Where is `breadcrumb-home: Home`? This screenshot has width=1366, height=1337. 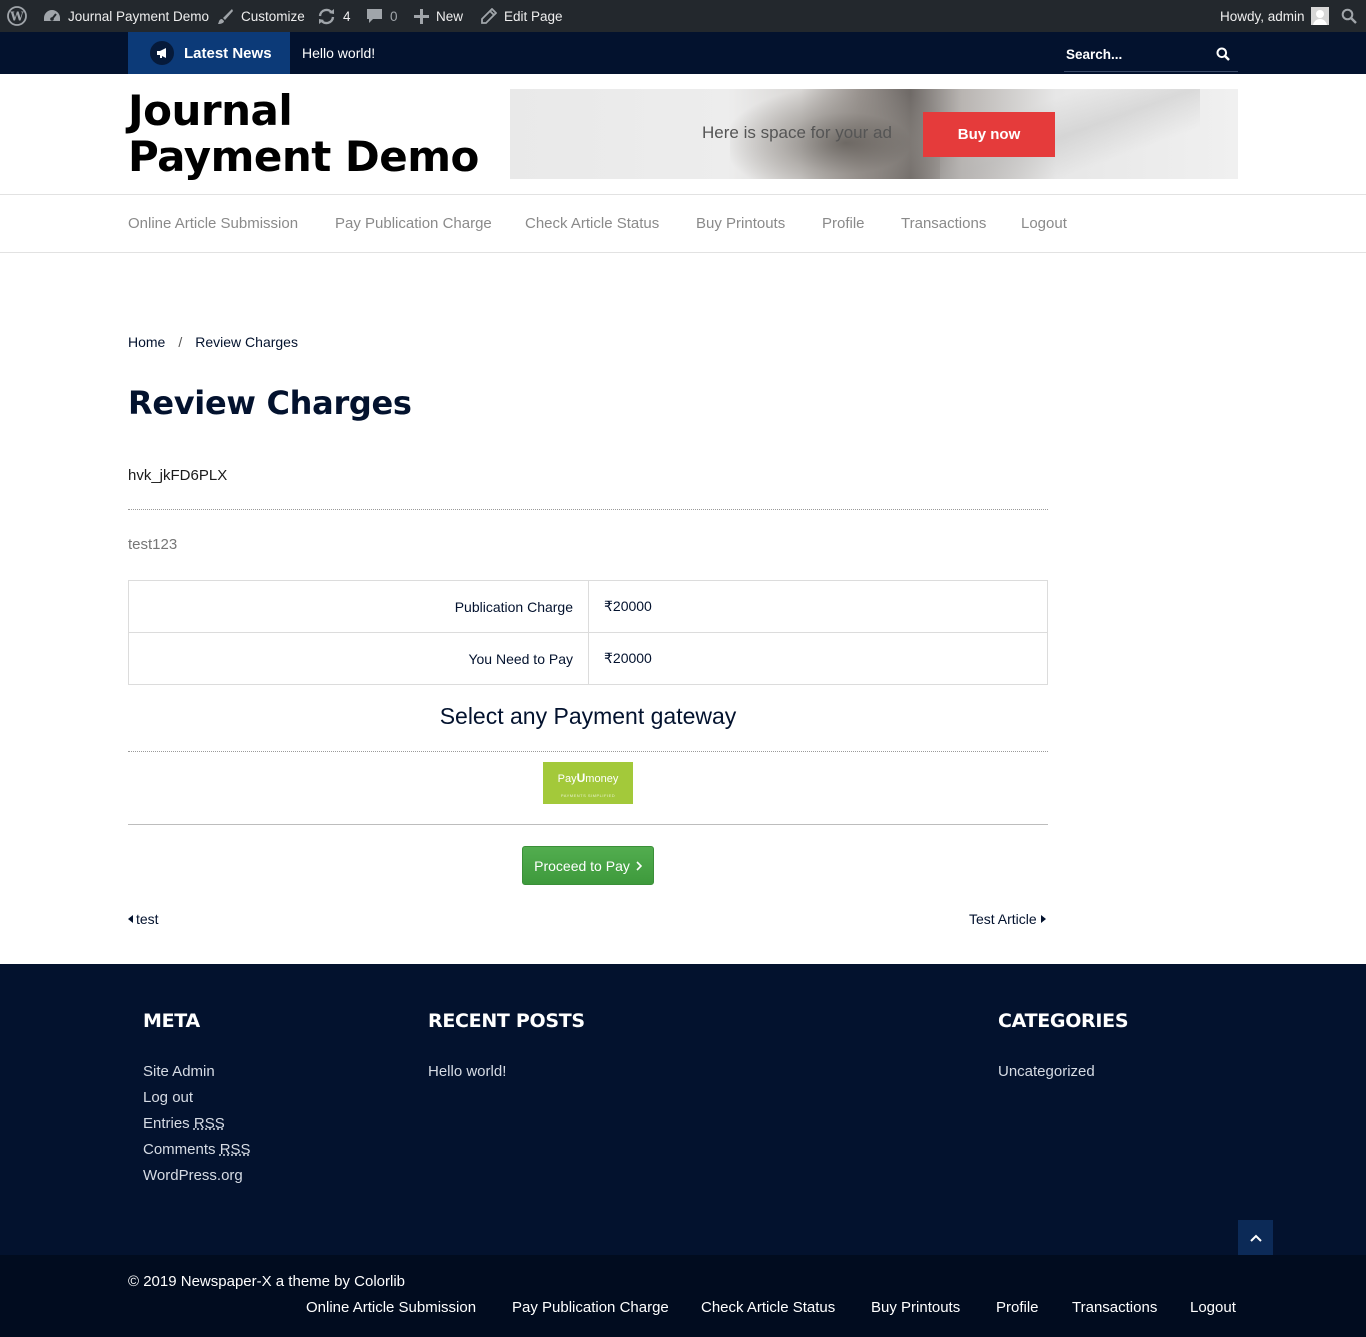 breadcrumb-home: Home is located at coordinates (146, 342).